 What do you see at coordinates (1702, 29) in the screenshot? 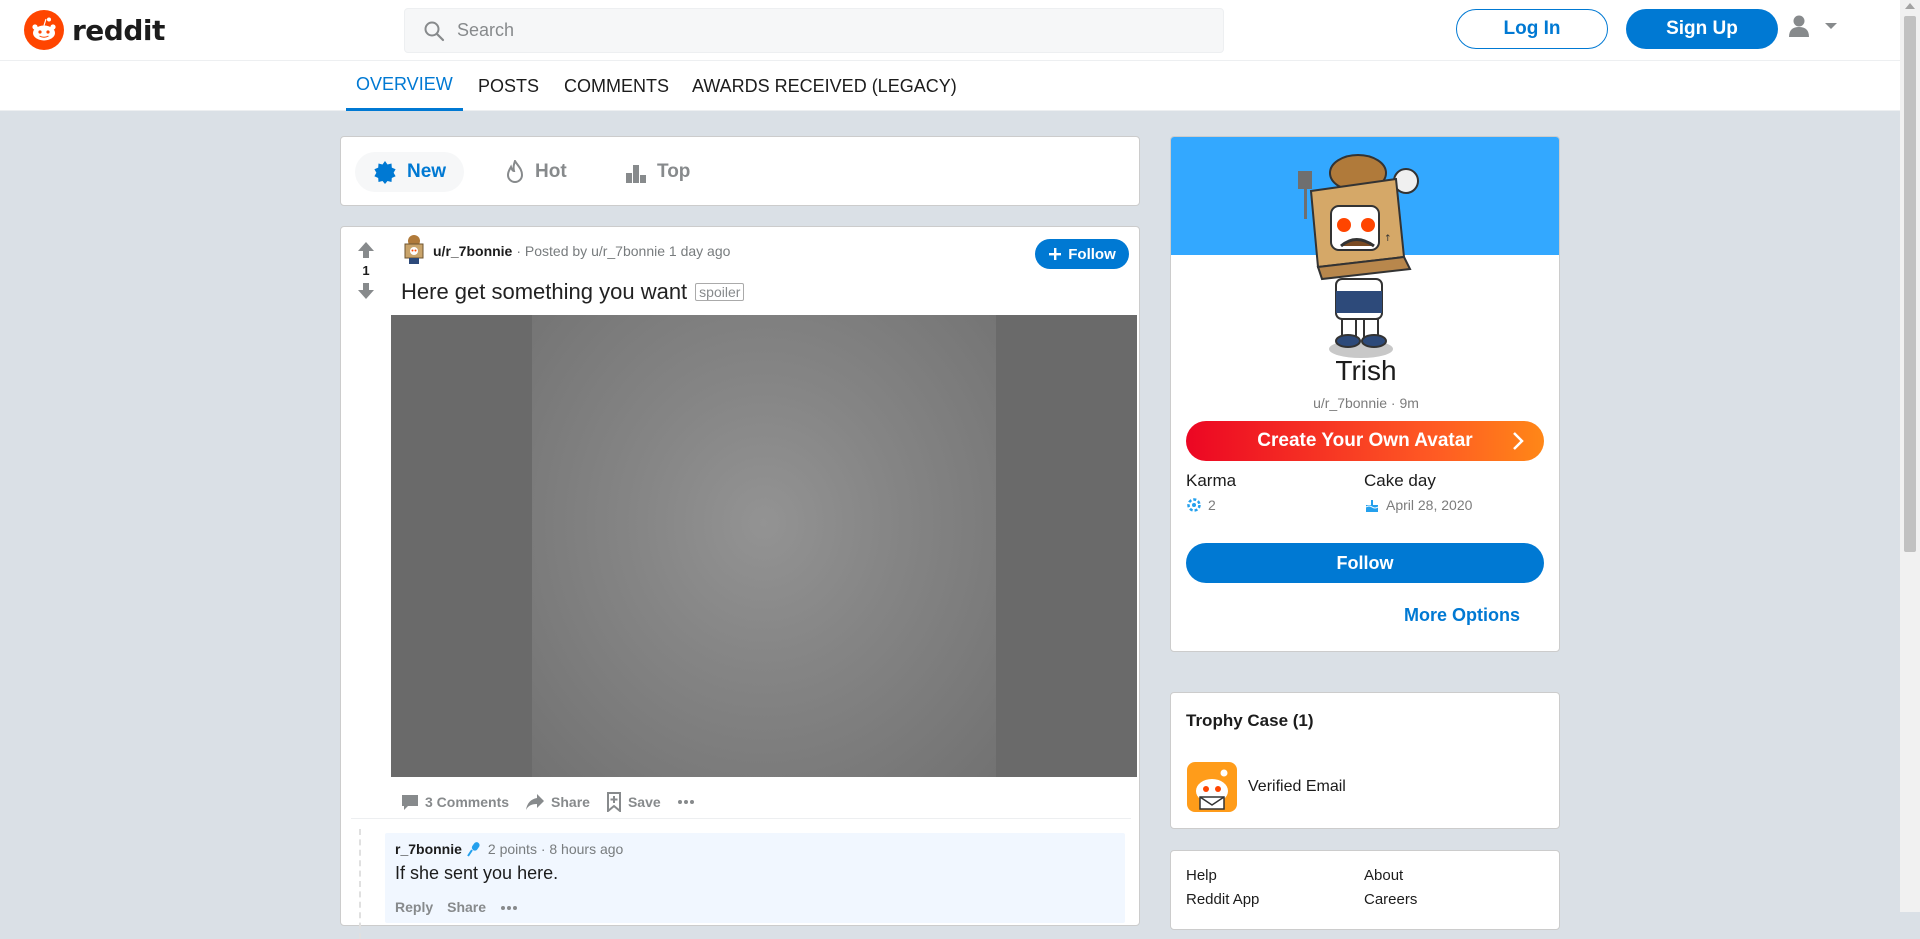
I see `sign-up-button: Sign Up` at bounding box center [1702, 29].